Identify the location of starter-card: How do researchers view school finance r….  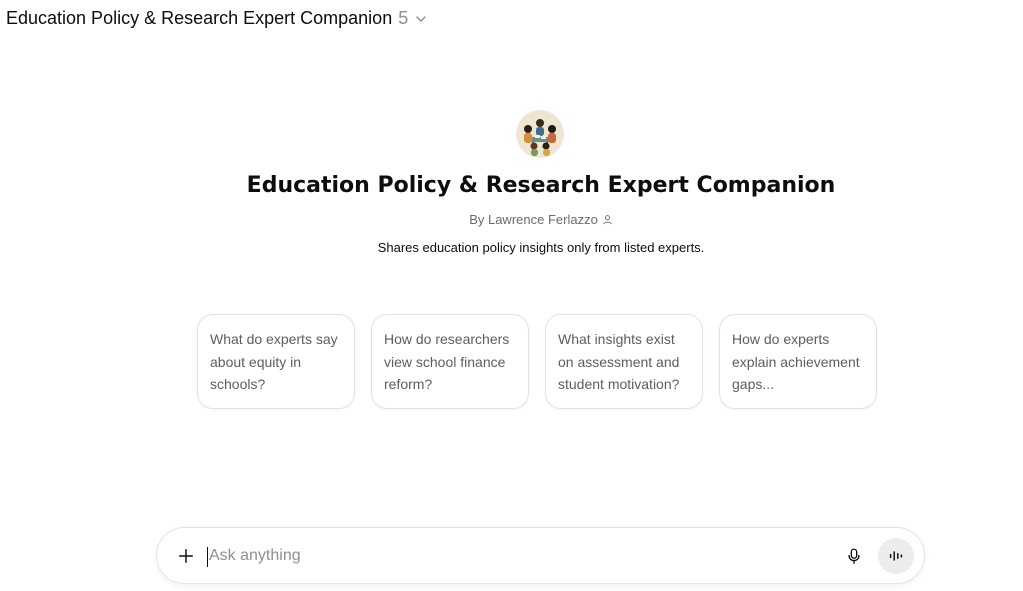
(450, 361).